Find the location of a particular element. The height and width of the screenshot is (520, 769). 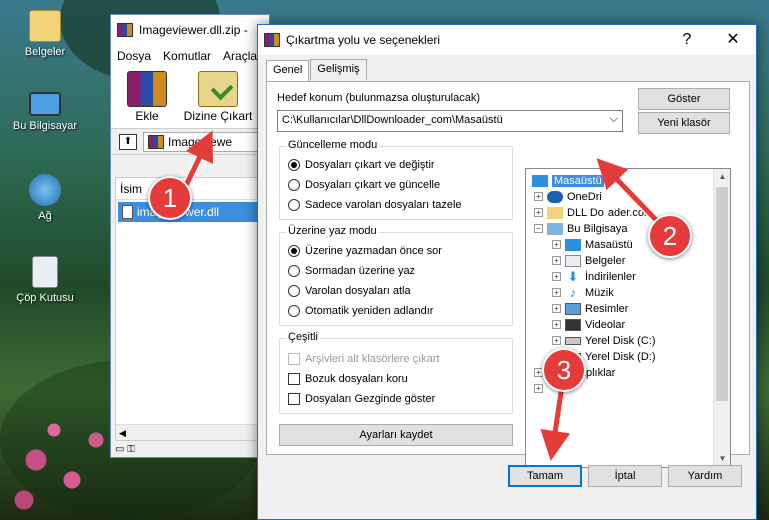

help-dialog-button: Yardım is located at coordinates (705, 476).